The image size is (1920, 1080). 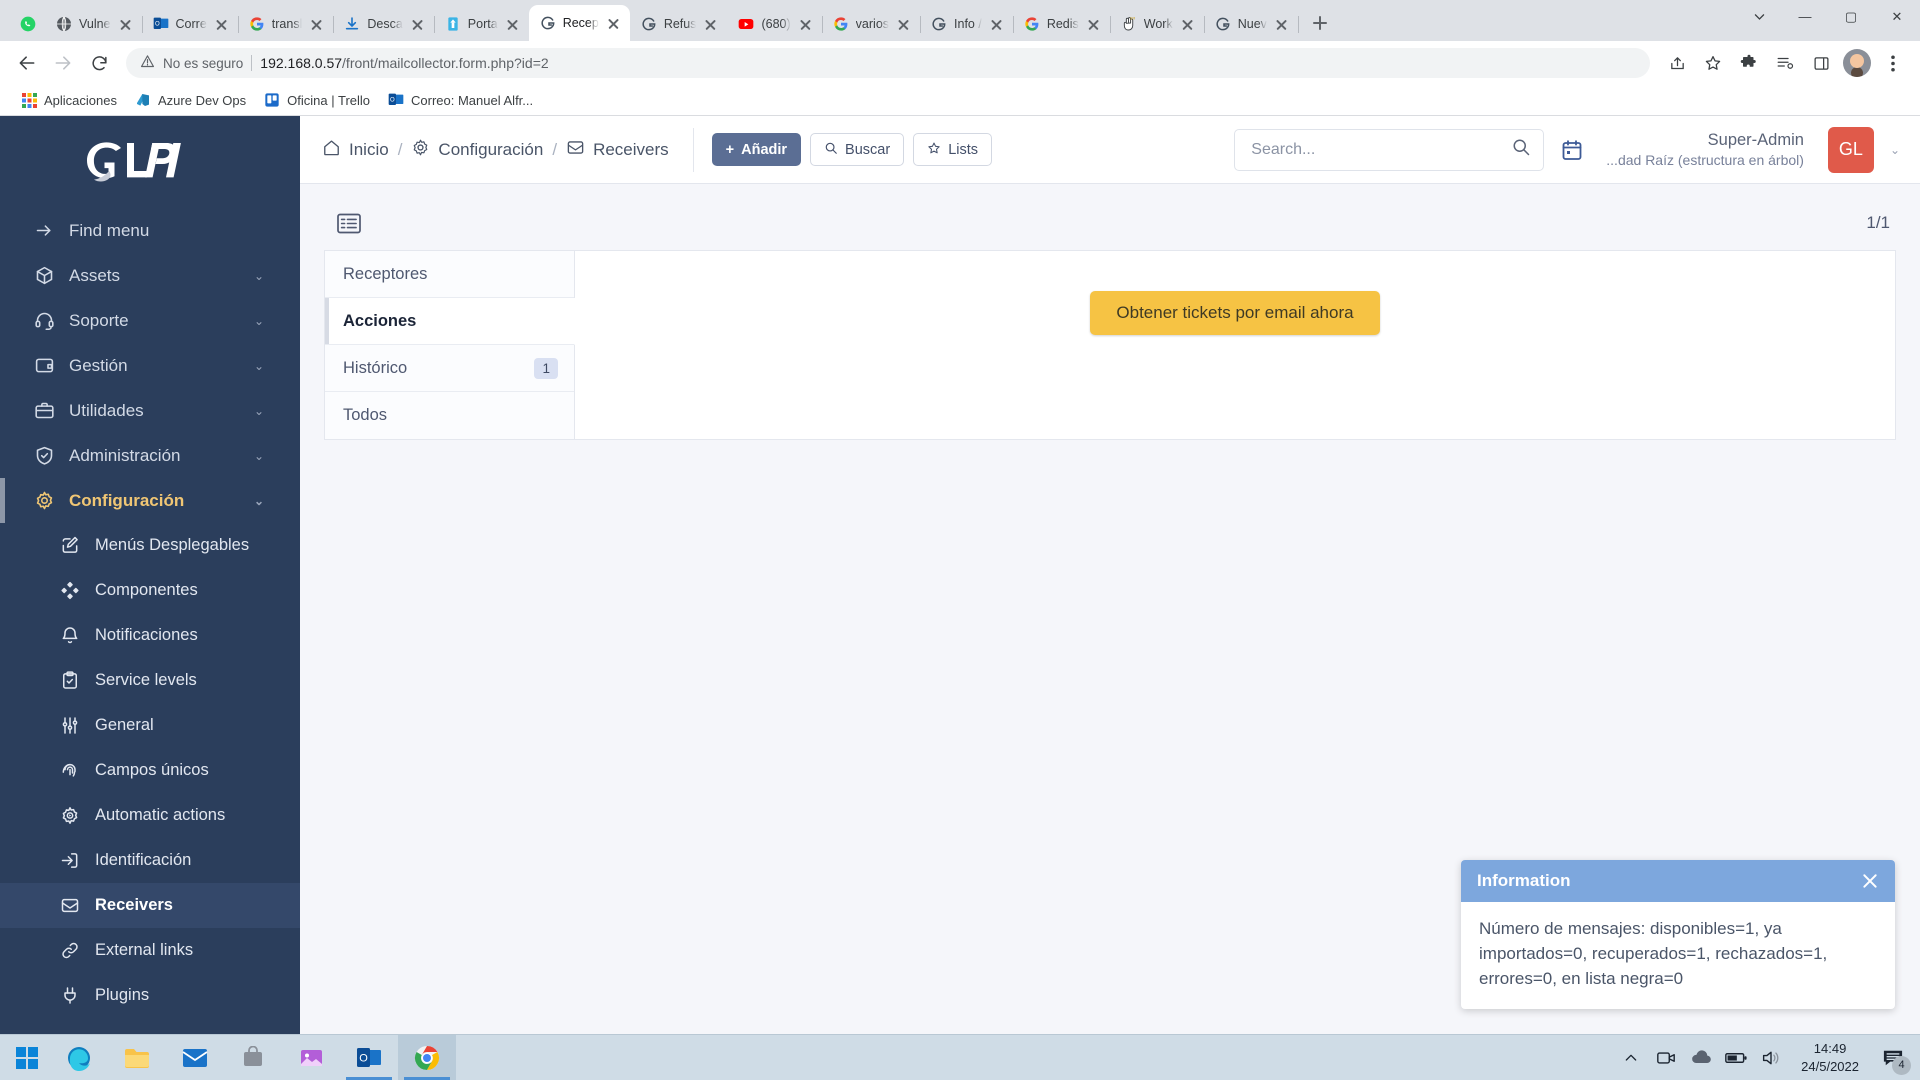 I want to click on taskbar-app-mail-icon, so click(x=195, y=1057).